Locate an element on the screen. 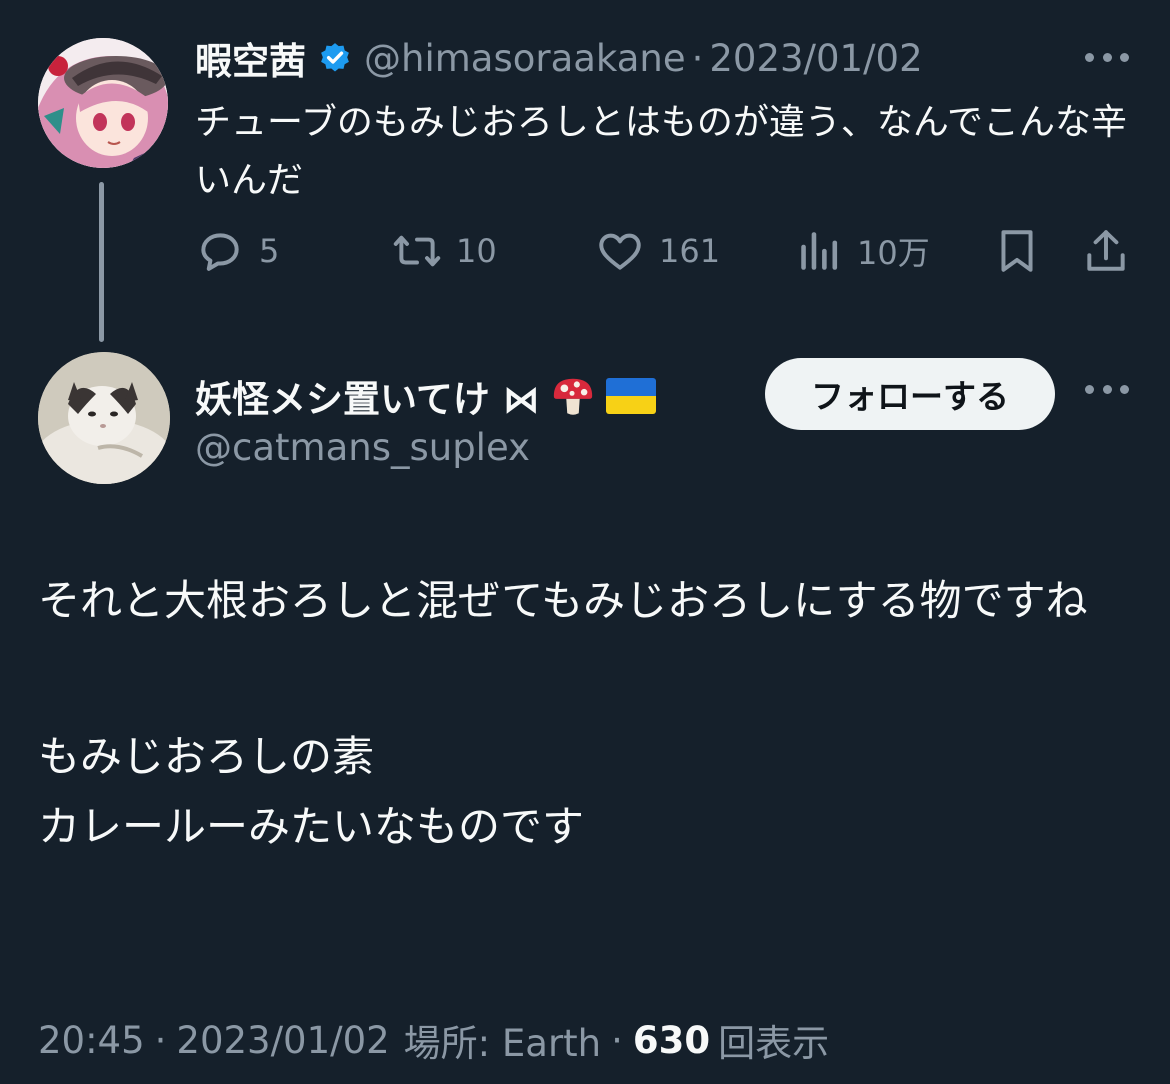  like-button: 161 is located at coordinates (657, 251).